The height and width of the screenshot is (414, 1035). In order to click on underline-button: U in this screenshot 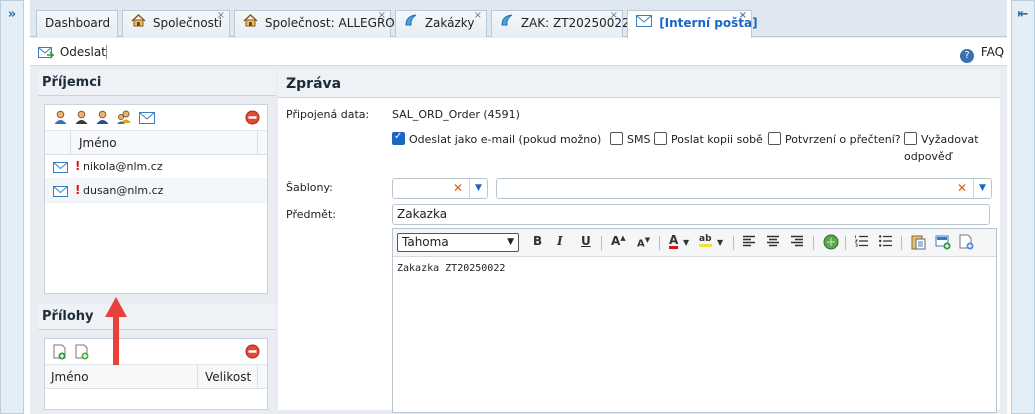, I will do `click(586, 241)`.